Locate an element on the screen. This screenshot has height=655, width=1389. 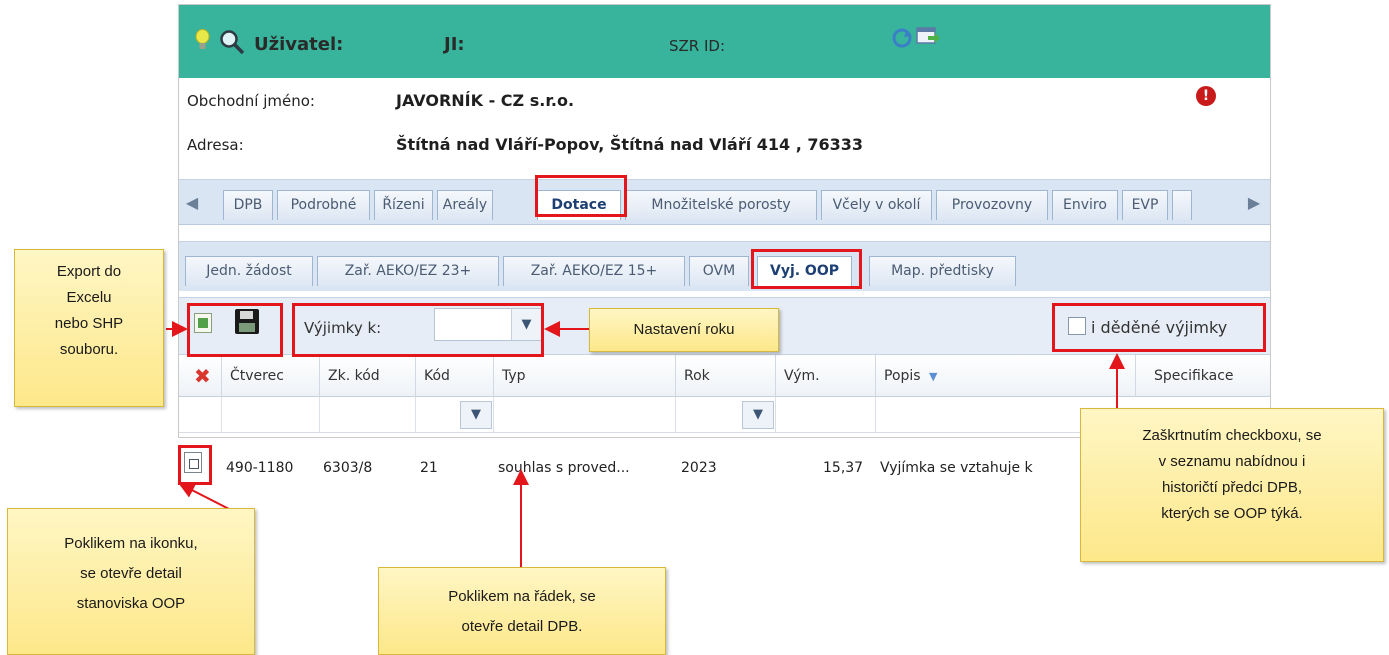
col-vym: Vým. is located at coordinates (825, 376).